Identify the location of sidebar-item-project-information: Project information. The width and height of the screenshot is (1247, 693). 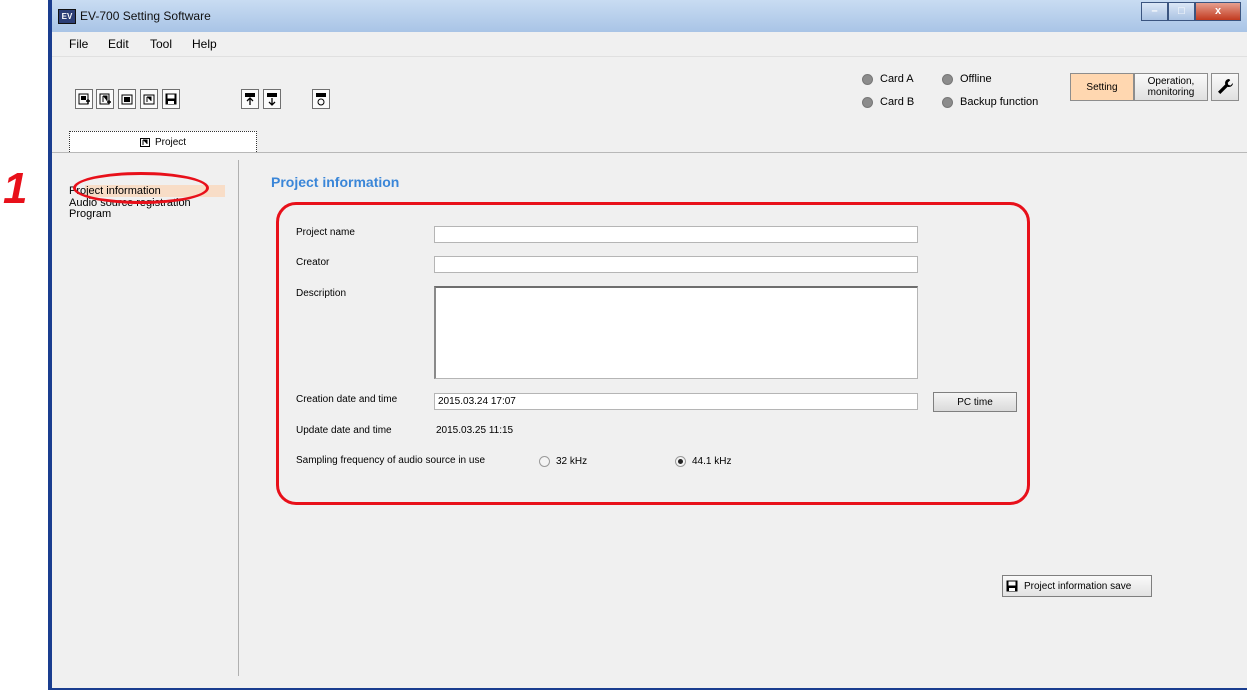
(115, 191).